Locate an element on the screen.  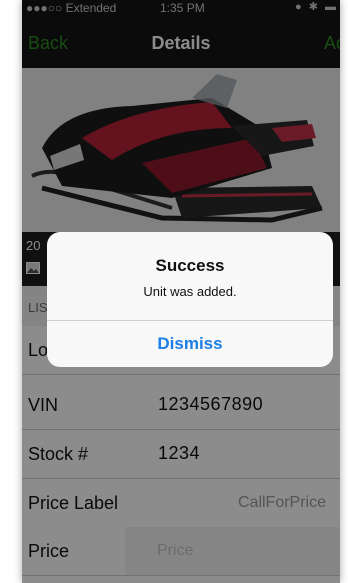
dismiss-button: Dismiss is located at coordinates (190, 344).